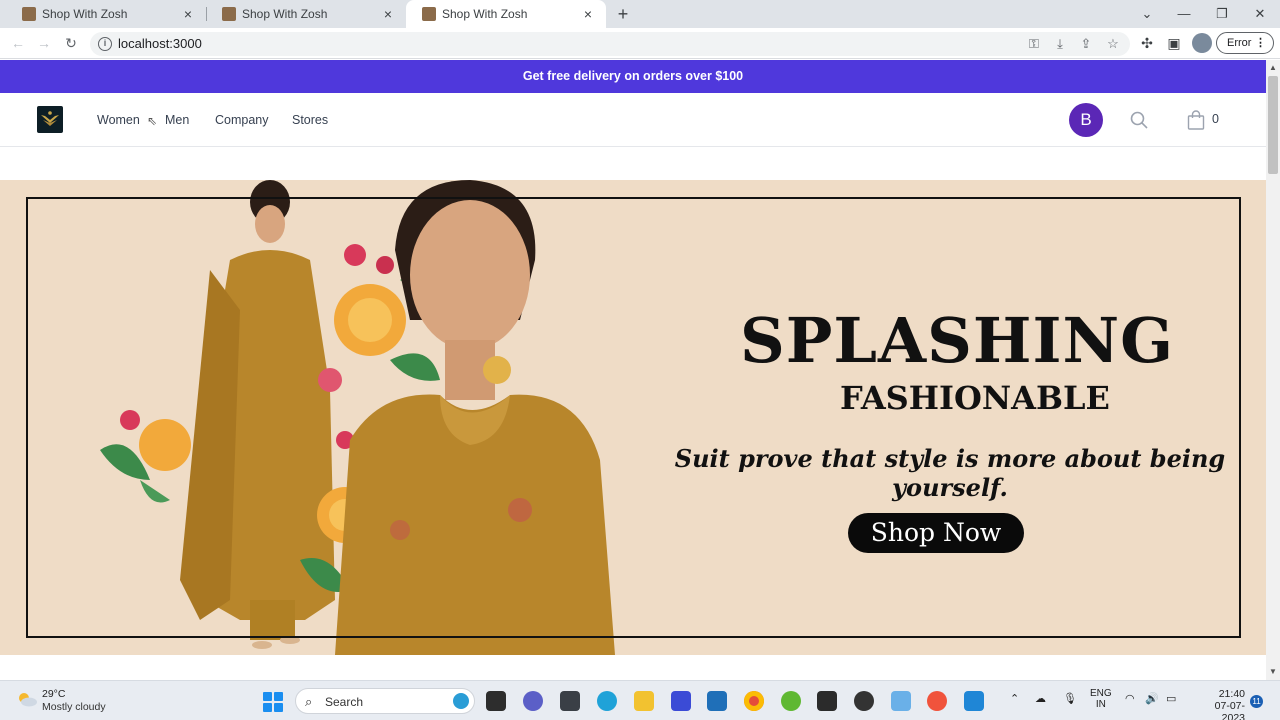  I want to click on weather-cloud-icon, so click(27, 699).